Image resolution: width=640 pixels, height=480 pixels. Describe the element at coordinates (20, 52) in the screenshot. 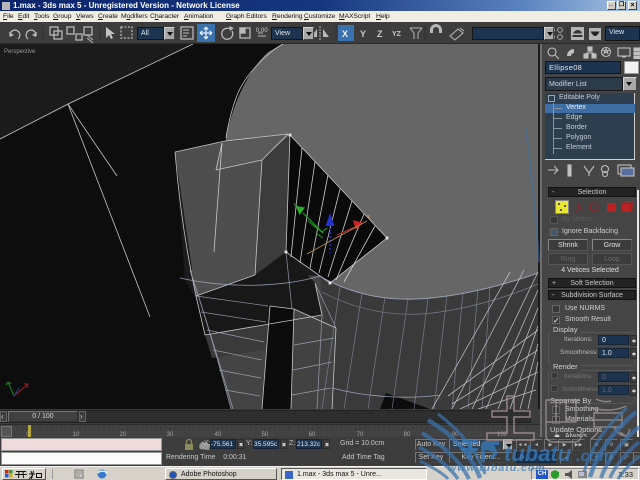

I see `svg-text: Perspective` at that location.